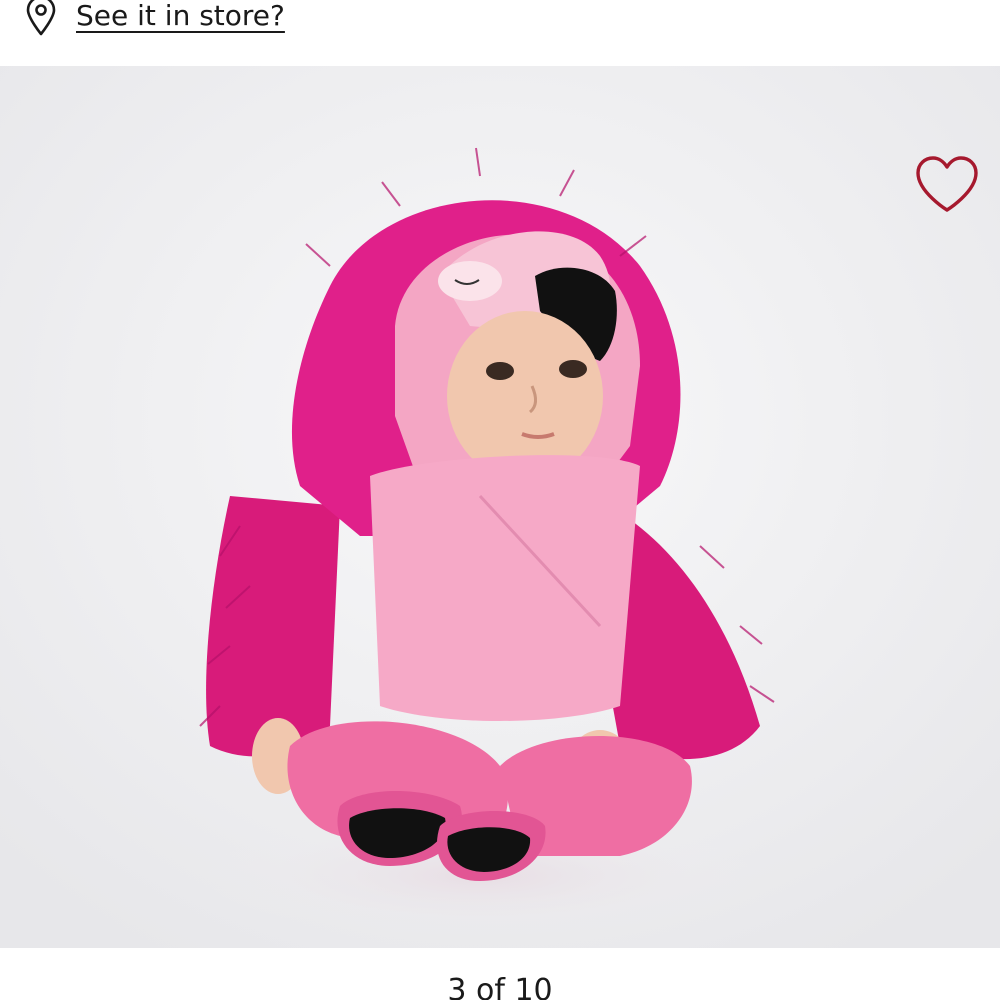  Describe the element at coordinates (947, 185) in the screenshot. I see `wishlist-button` at that location.